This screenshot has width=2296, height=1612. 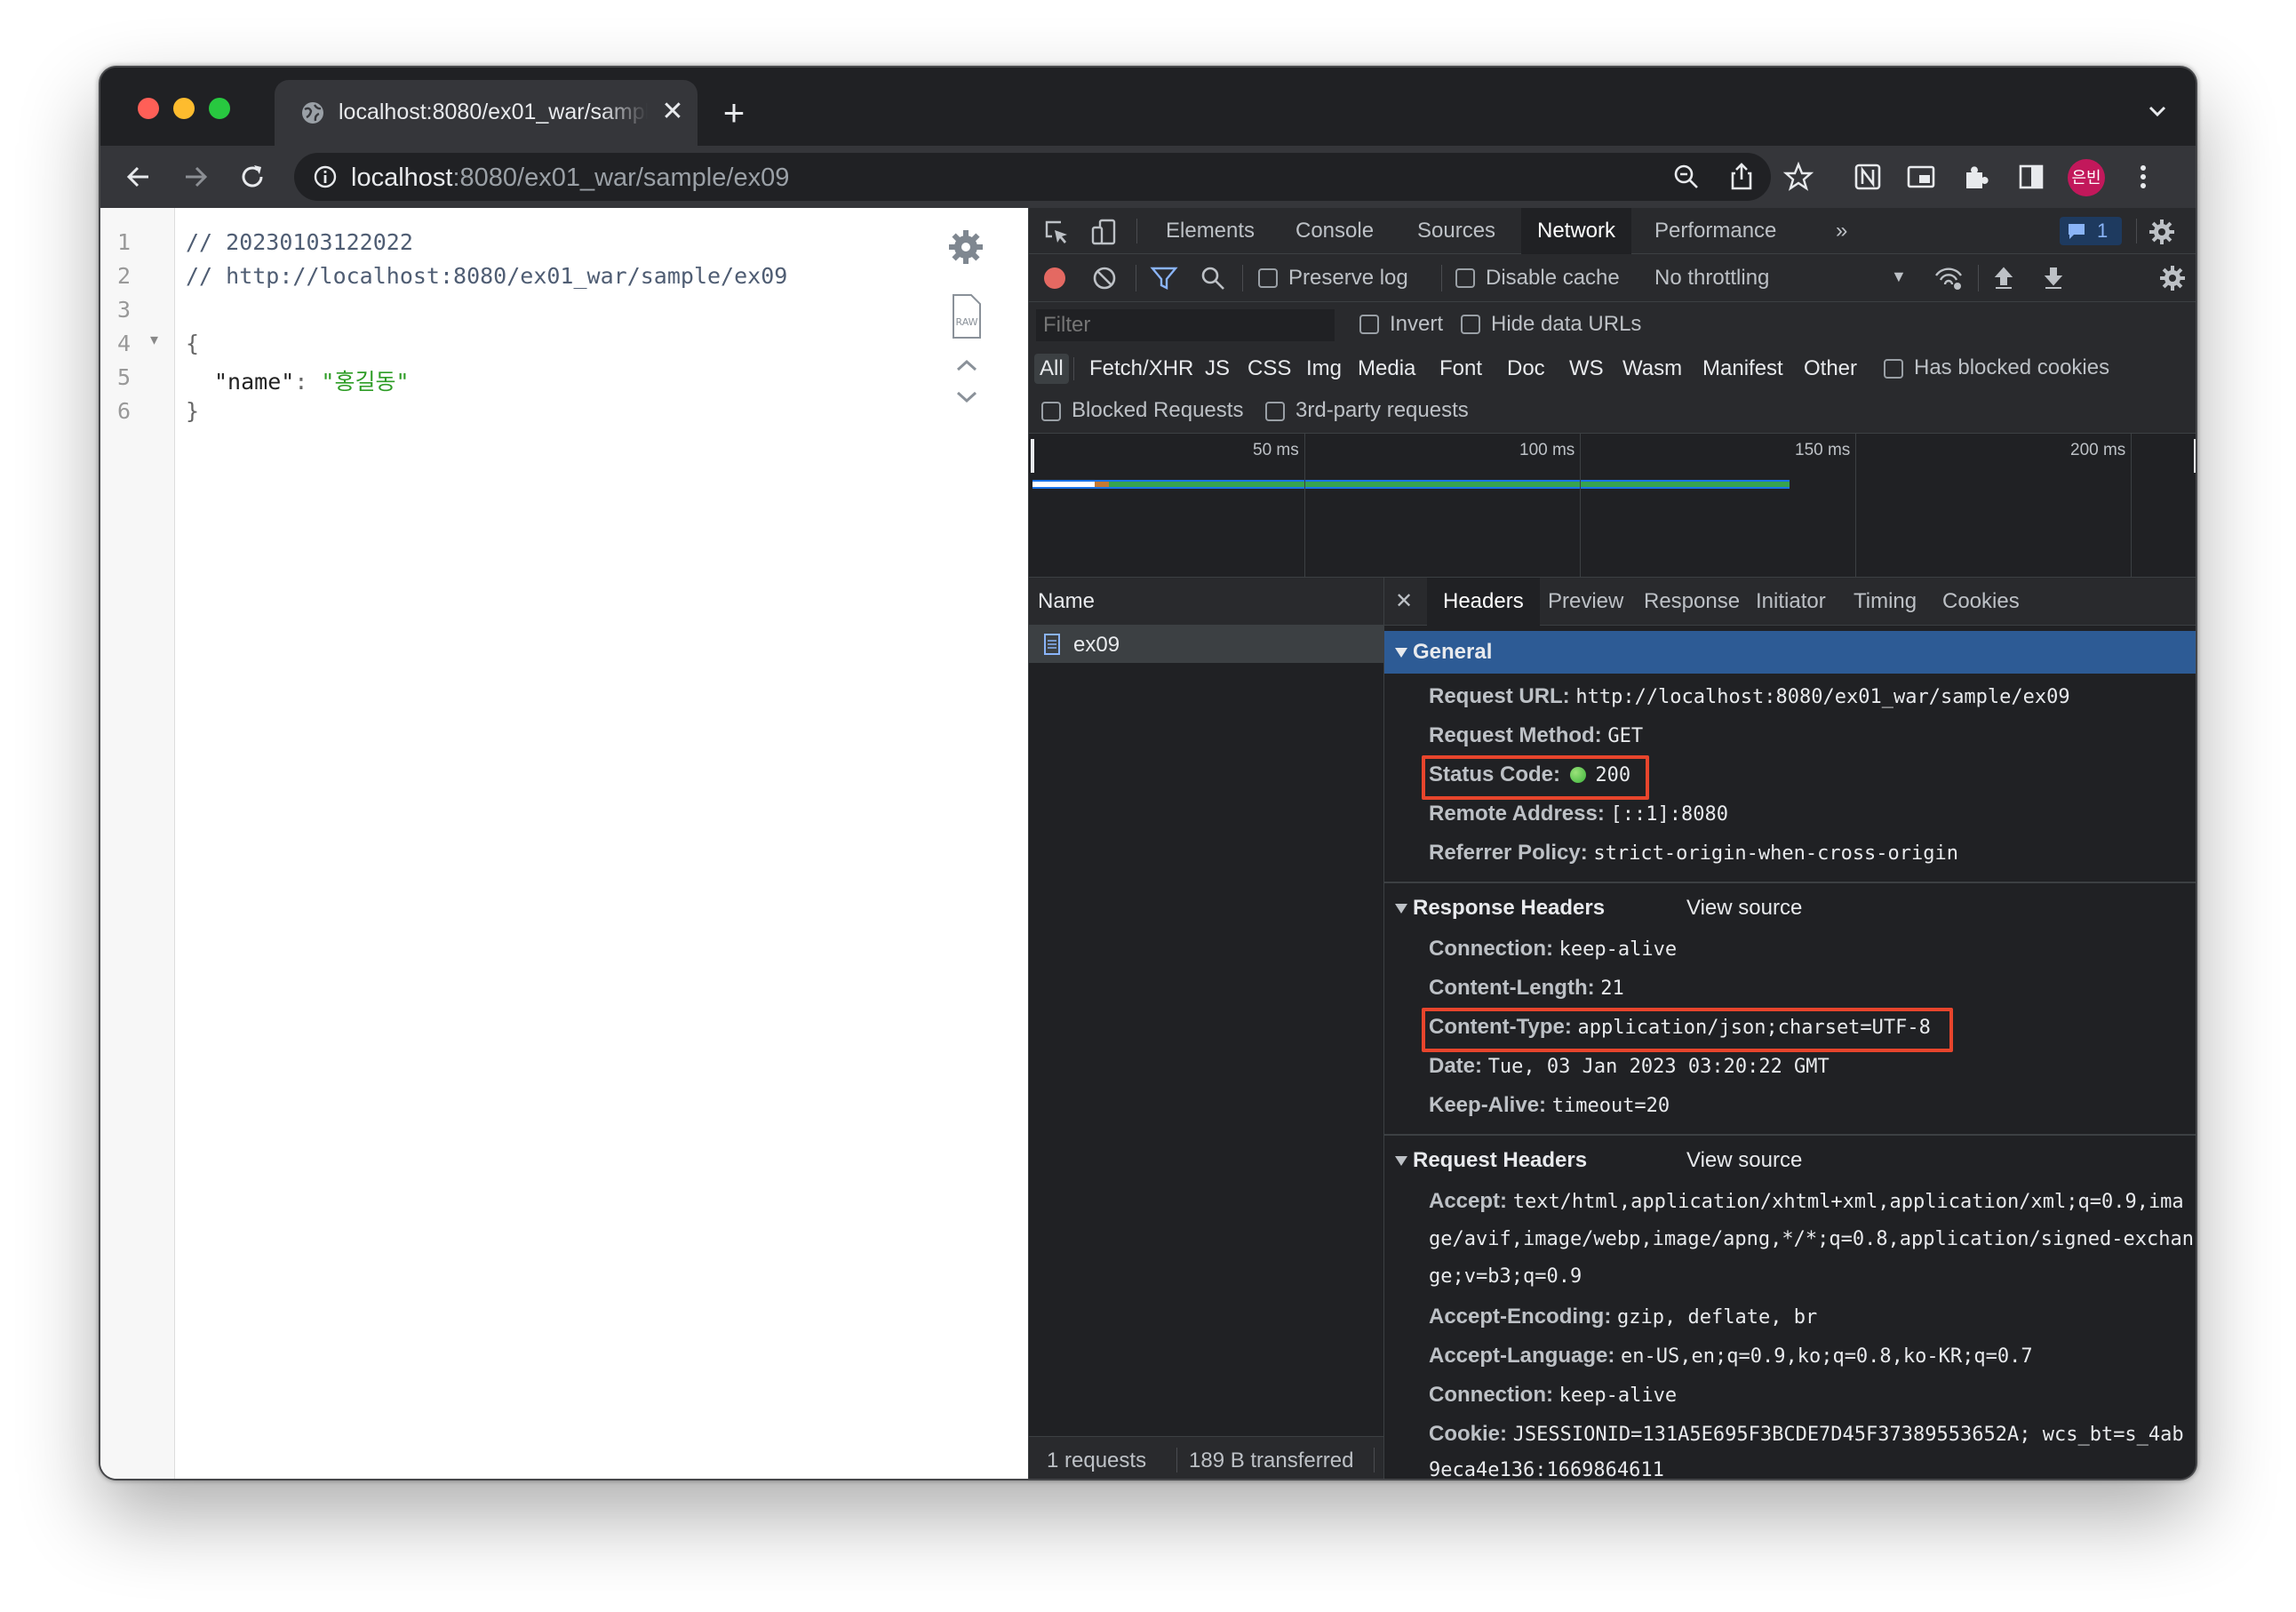 I want to click on more-tabs-button: », so click(x=1842, y=231).